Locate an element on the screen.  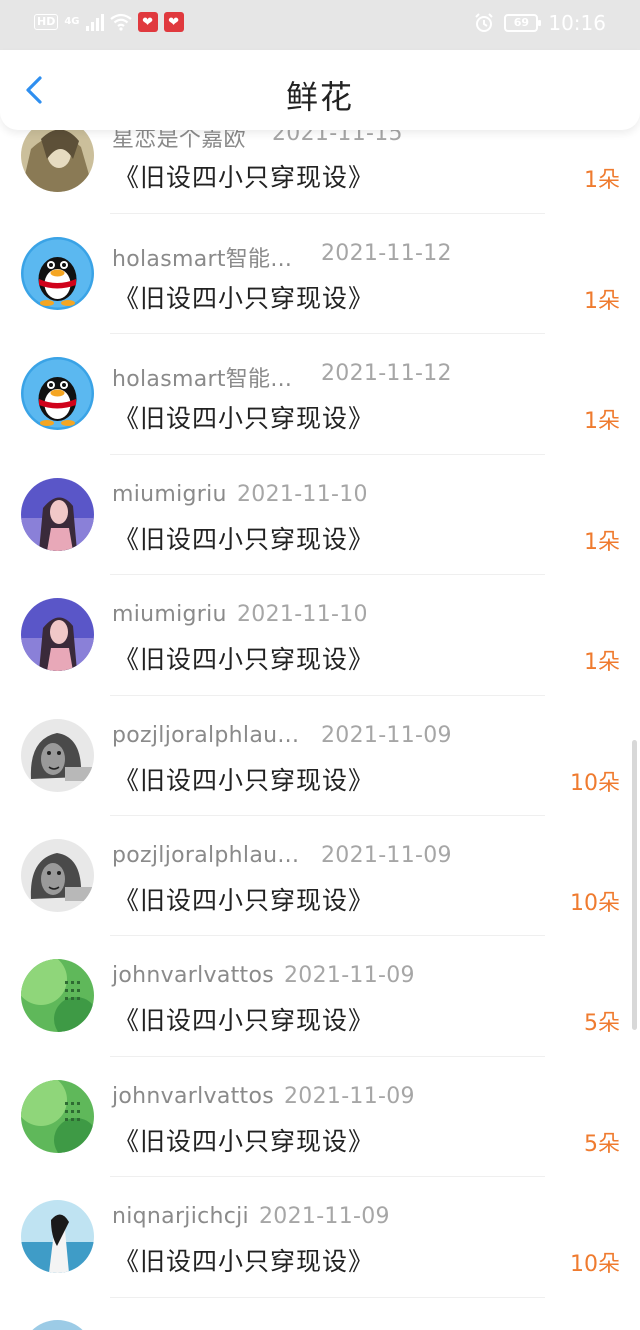
sea-girl-avatar is located at coordinates (57, 1236).